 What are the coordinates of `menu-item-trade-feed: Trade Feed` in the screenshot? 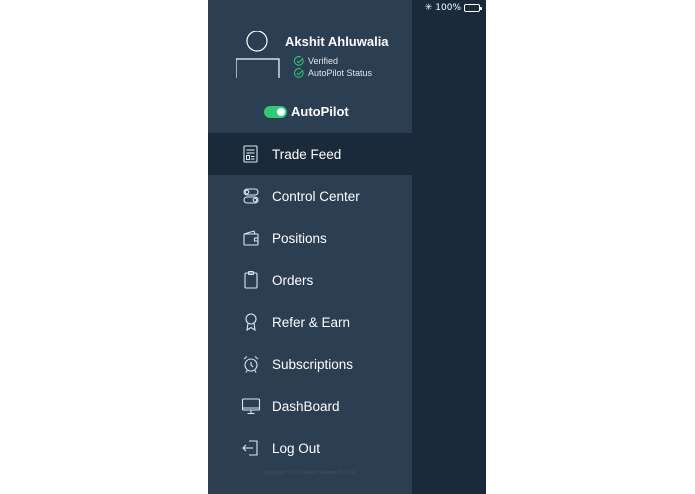 It's located at (310, 154).